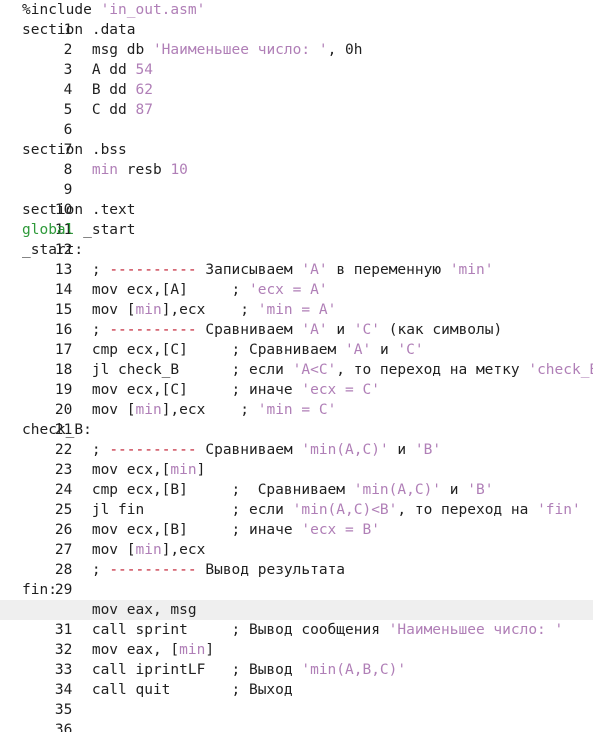 The height and width of the screenshot is (732, 593). What do you see at coordinates (271, 570) in the screenshot?
I see `text-token: Вывод результата` at bounding box center [271, 570].